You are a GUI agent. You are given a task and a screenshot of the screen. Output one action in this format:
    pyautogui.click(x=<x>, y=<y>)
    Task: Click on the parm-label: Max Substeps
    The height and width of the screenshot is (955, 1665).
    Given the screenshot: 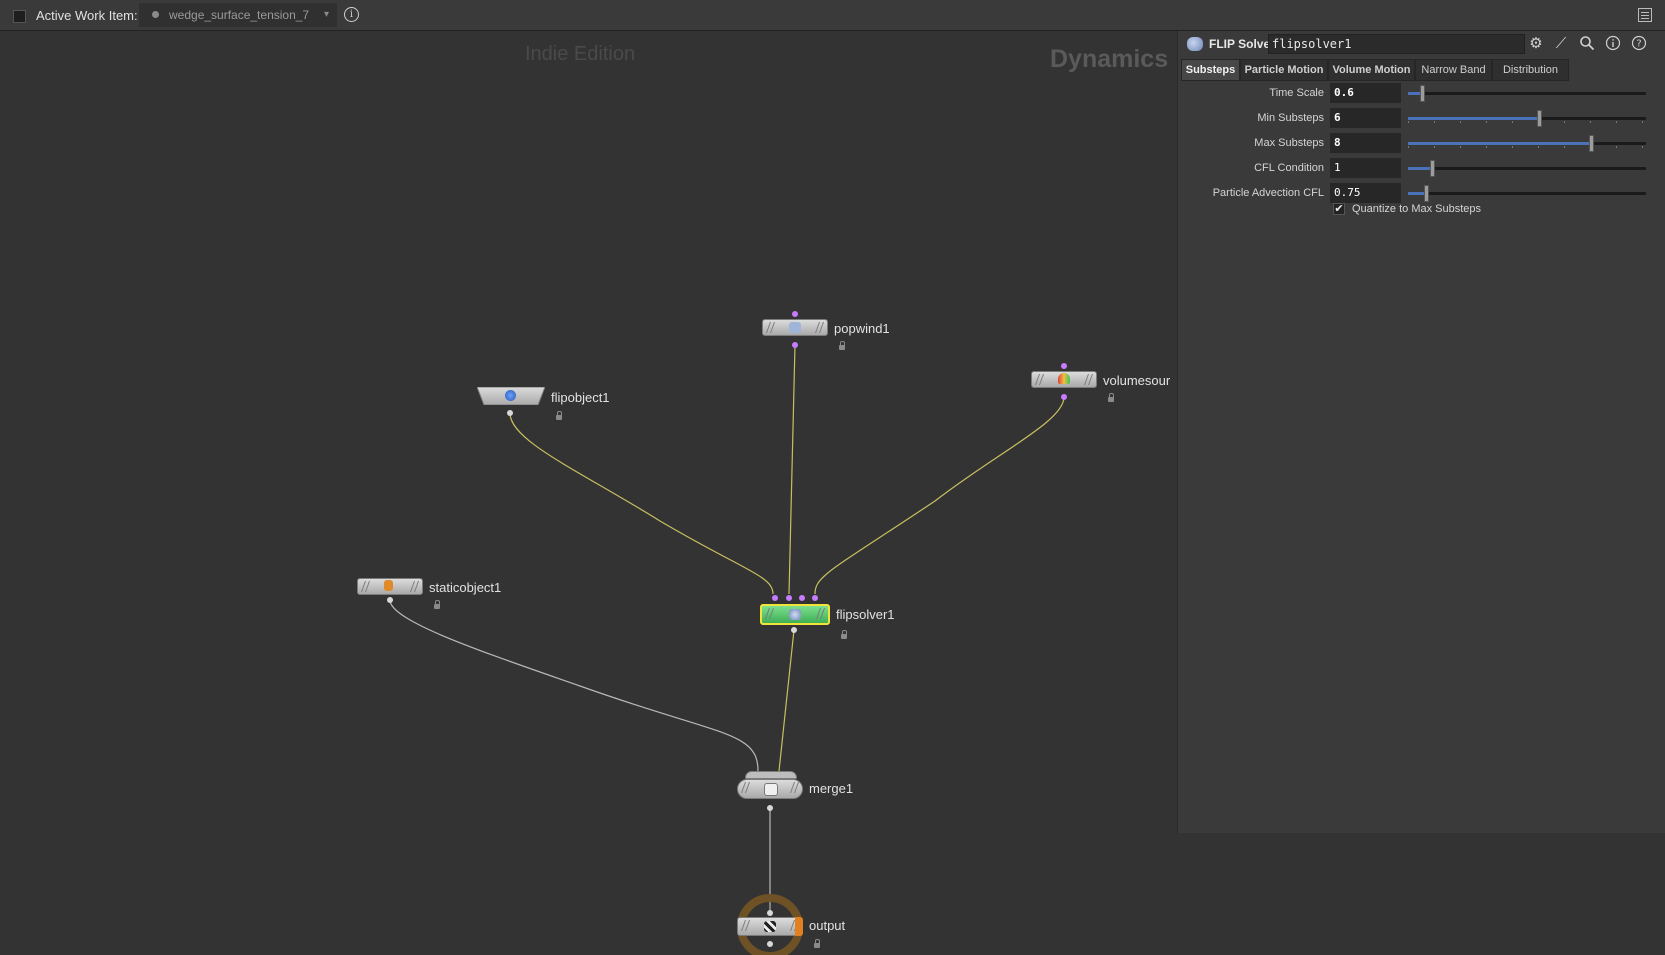 What is the action you would take?
    pyautogui.click(x=1289, y=143)
    